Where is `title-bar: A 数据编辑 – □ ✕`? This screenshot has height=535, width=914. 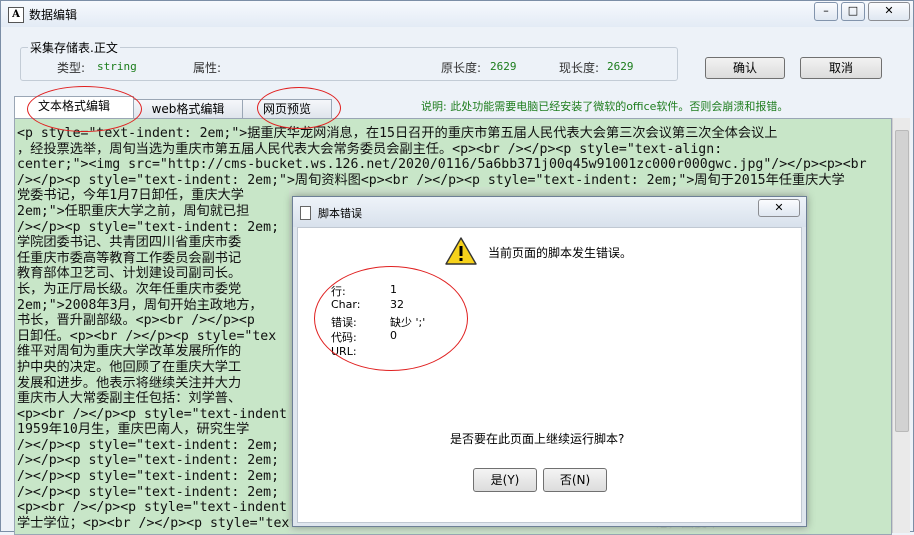
title-bar: A 数据编辑 – □ ✕ is located at coordinates (457, 14).